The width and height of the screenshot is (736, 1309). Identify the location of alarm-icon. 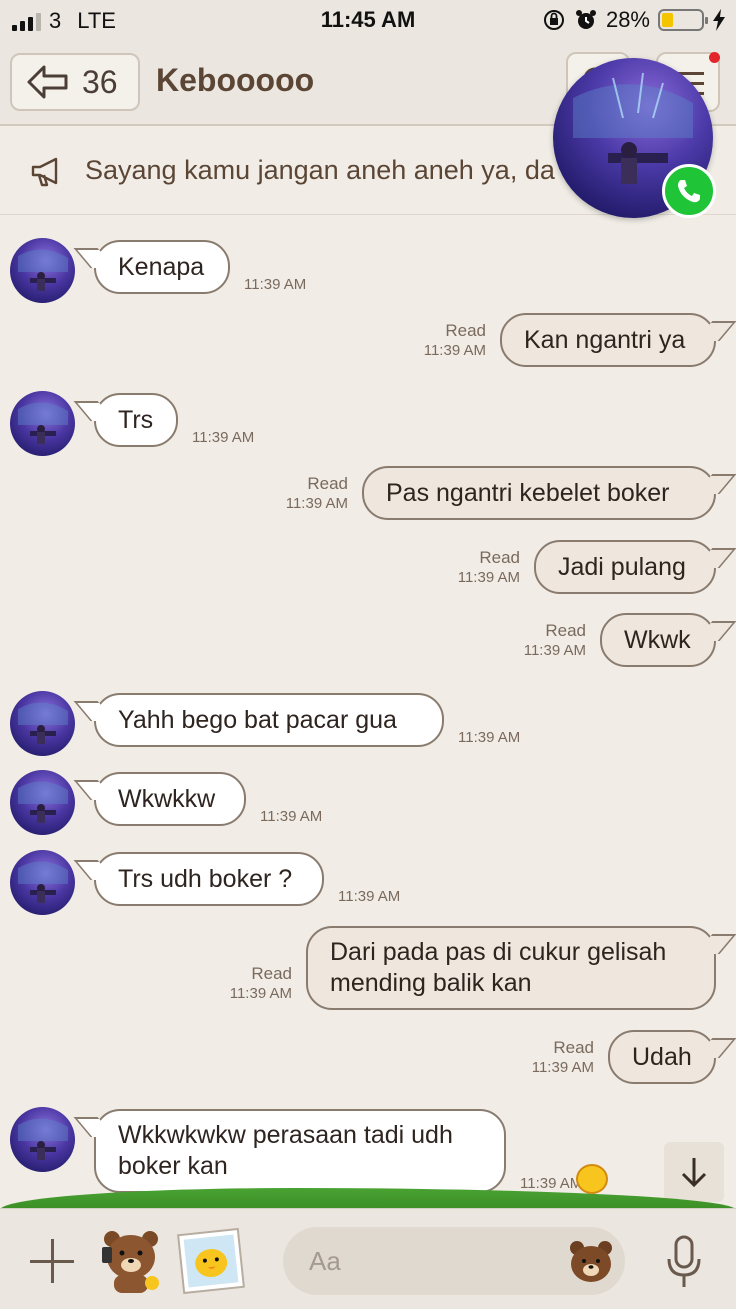
(585, 19).